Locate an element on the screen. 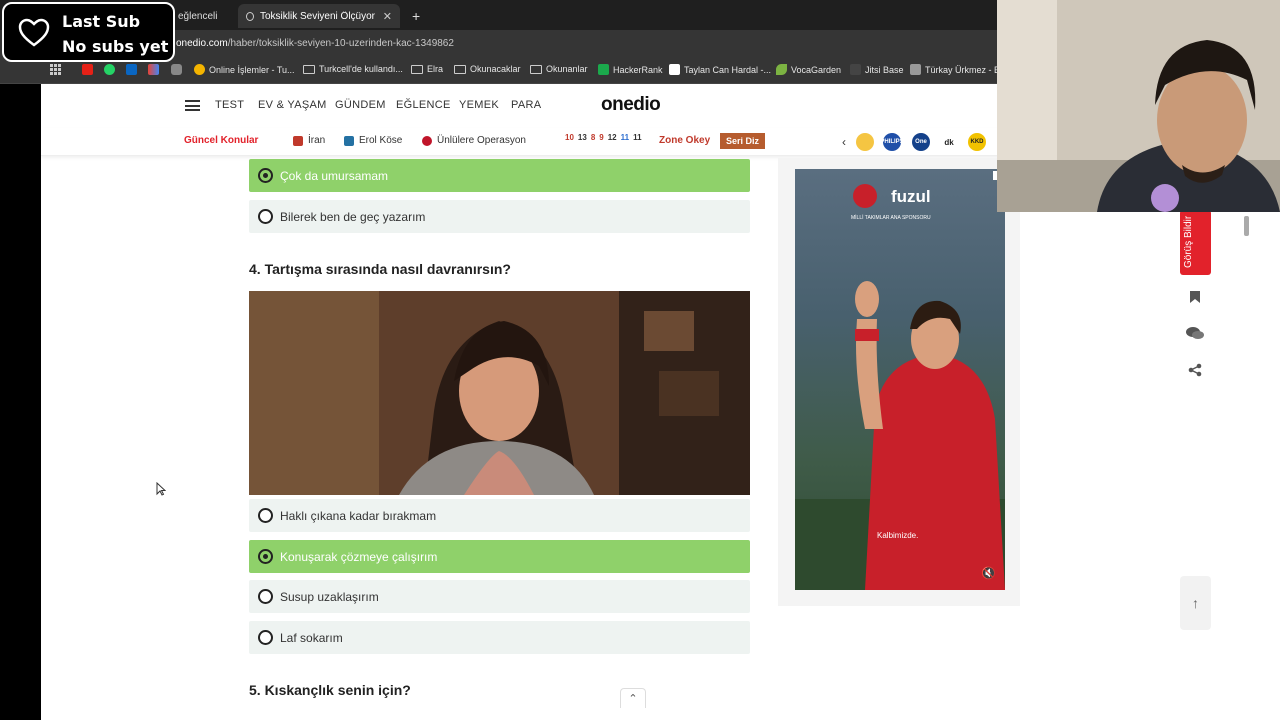 This screenshot has height=720, width=1280. share-icon is located at coordinates (1195, 370).